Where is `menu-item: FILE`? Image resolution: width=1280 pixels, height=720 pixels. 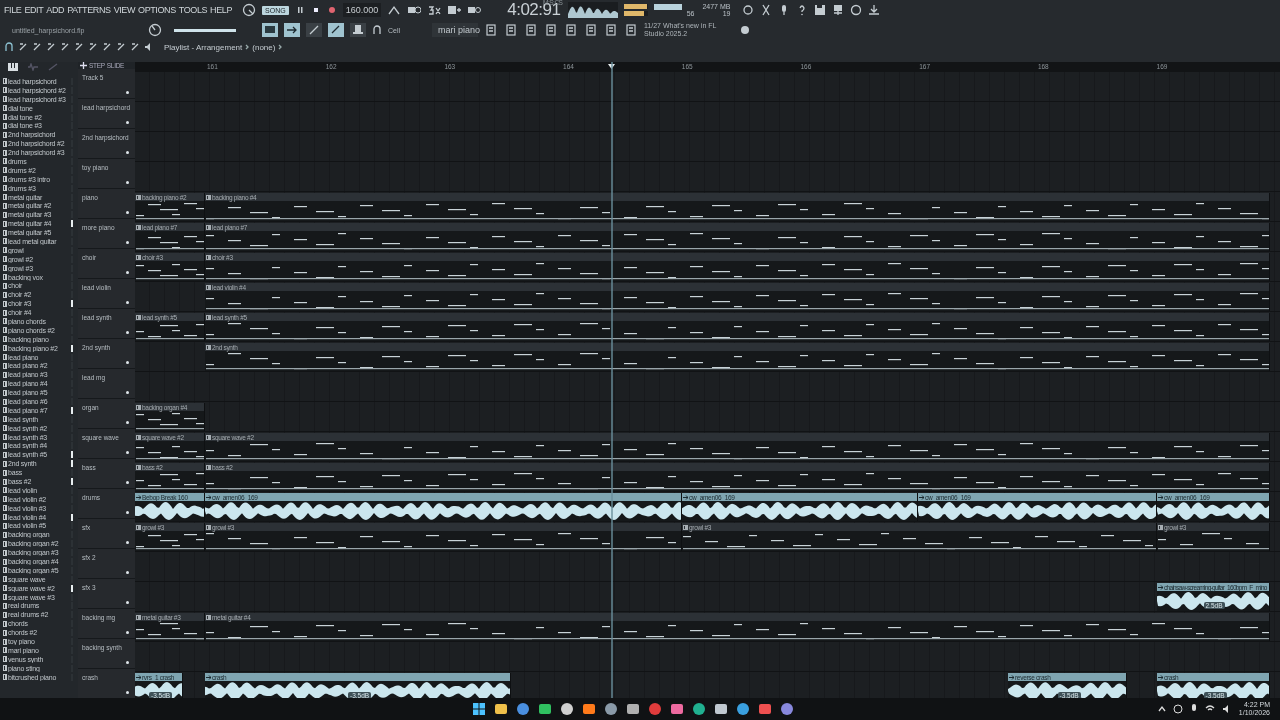 menu-item: FILE is located at coordinates (13, 10).